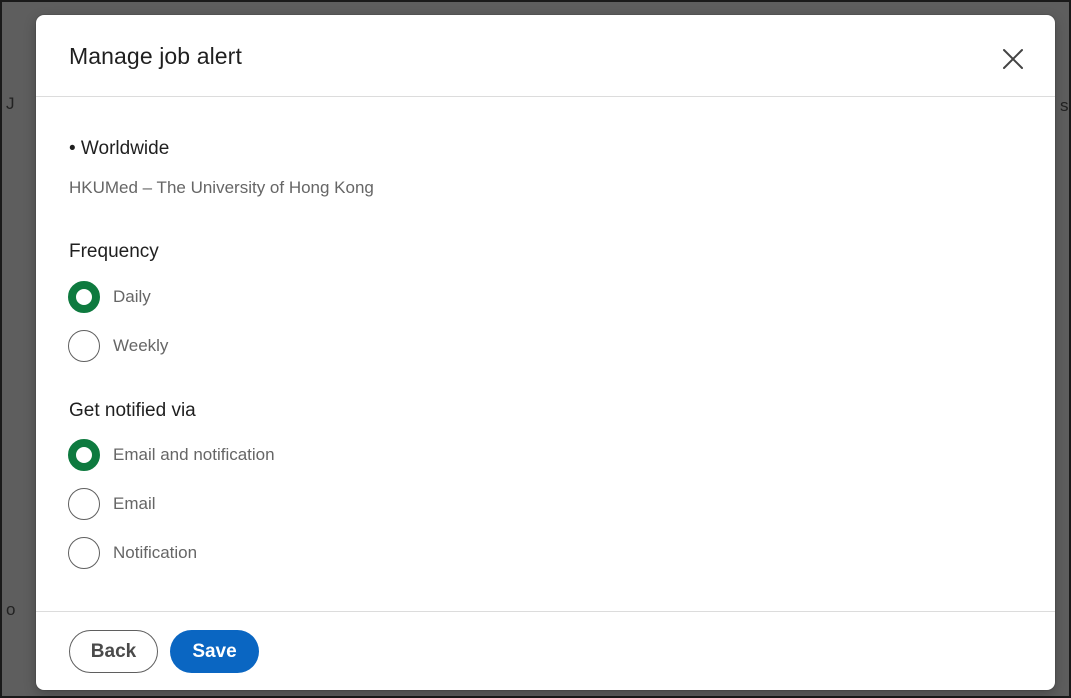 This screenshot has width=1071, height=698. Describe the element at coordinates (141, 345) in the screenshot. I see `radio-label-weekly: Weekly` at that location.